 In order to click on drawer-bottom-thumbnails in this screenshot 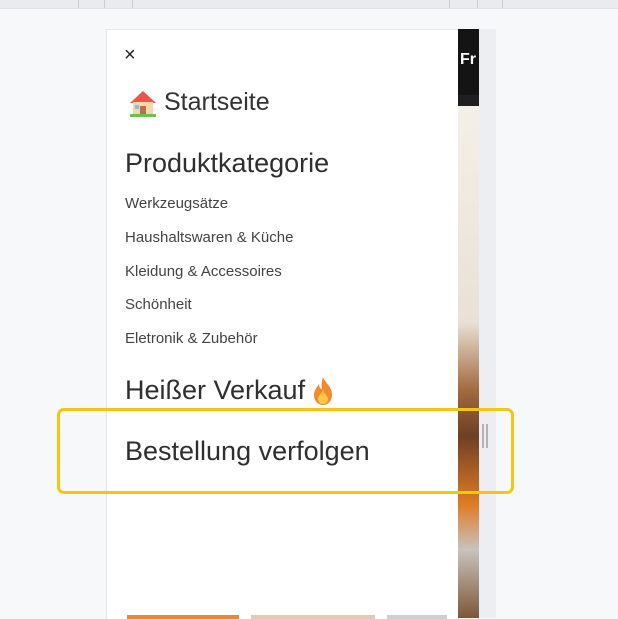, I will do `click(292, 617)`.